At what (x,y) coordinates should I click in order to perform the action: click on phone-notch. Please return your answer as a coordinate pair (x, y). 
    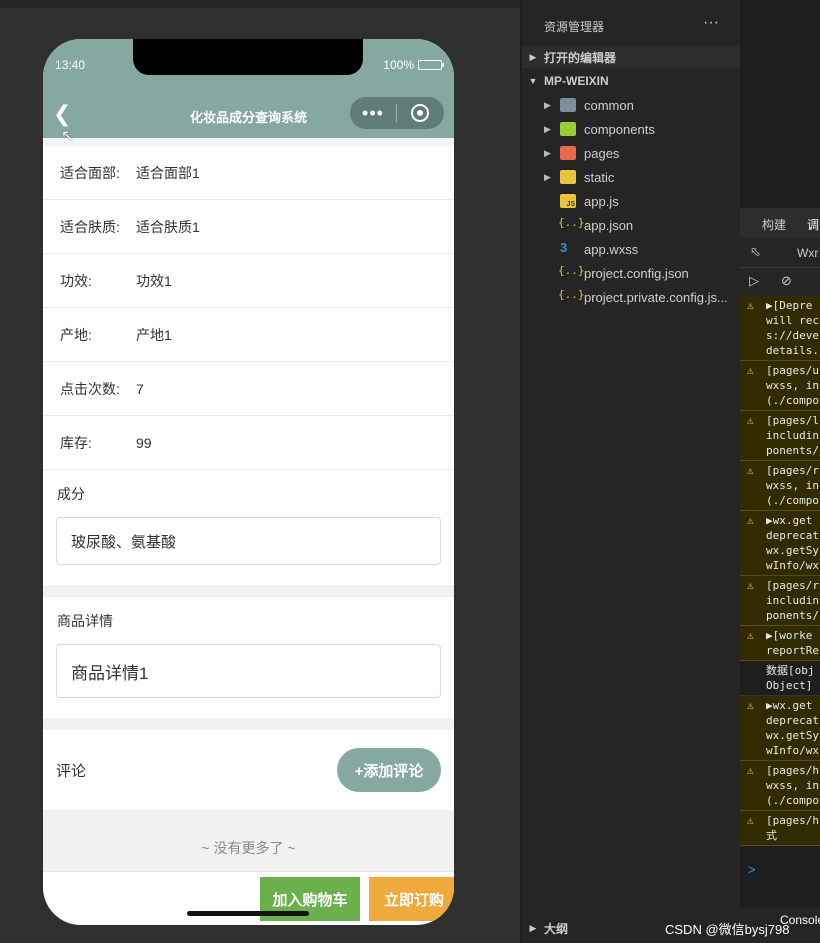
    Looking at the image, I should click on (248, 57).